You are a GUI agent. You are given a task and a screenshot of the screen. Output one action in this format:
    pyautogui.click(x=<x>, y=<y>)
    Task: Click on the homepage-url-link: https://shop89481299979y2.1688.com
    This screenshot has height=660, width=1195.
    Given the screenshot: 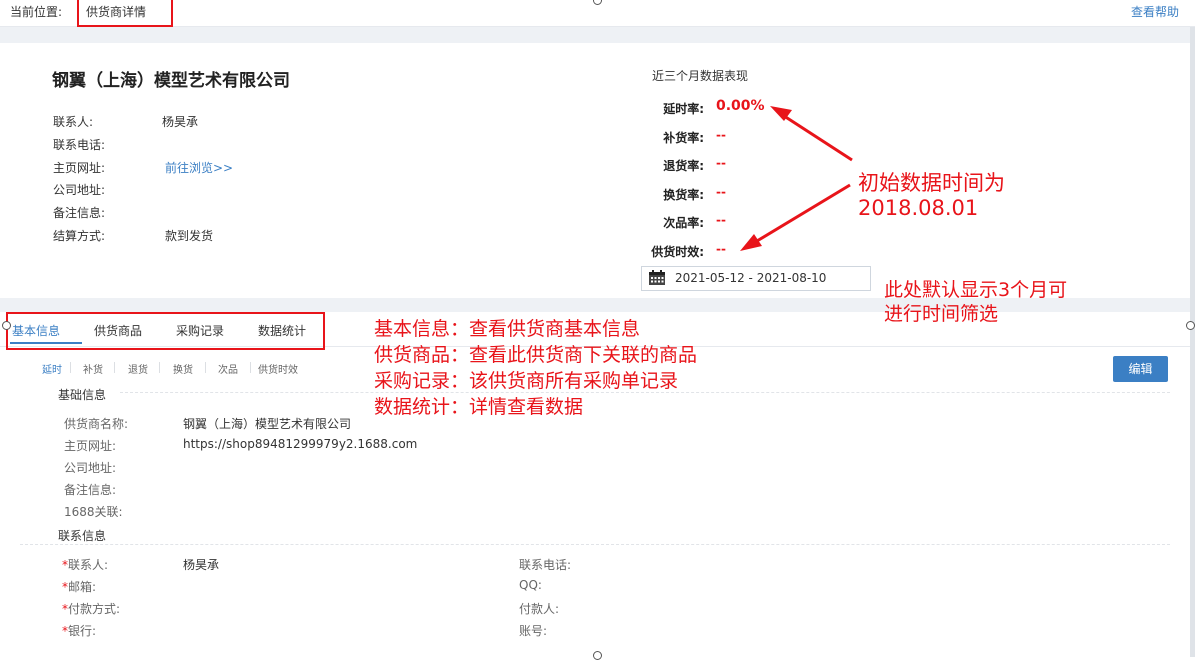 What is the action you would take?
    pyautogui.click(x=300, y=444)
    